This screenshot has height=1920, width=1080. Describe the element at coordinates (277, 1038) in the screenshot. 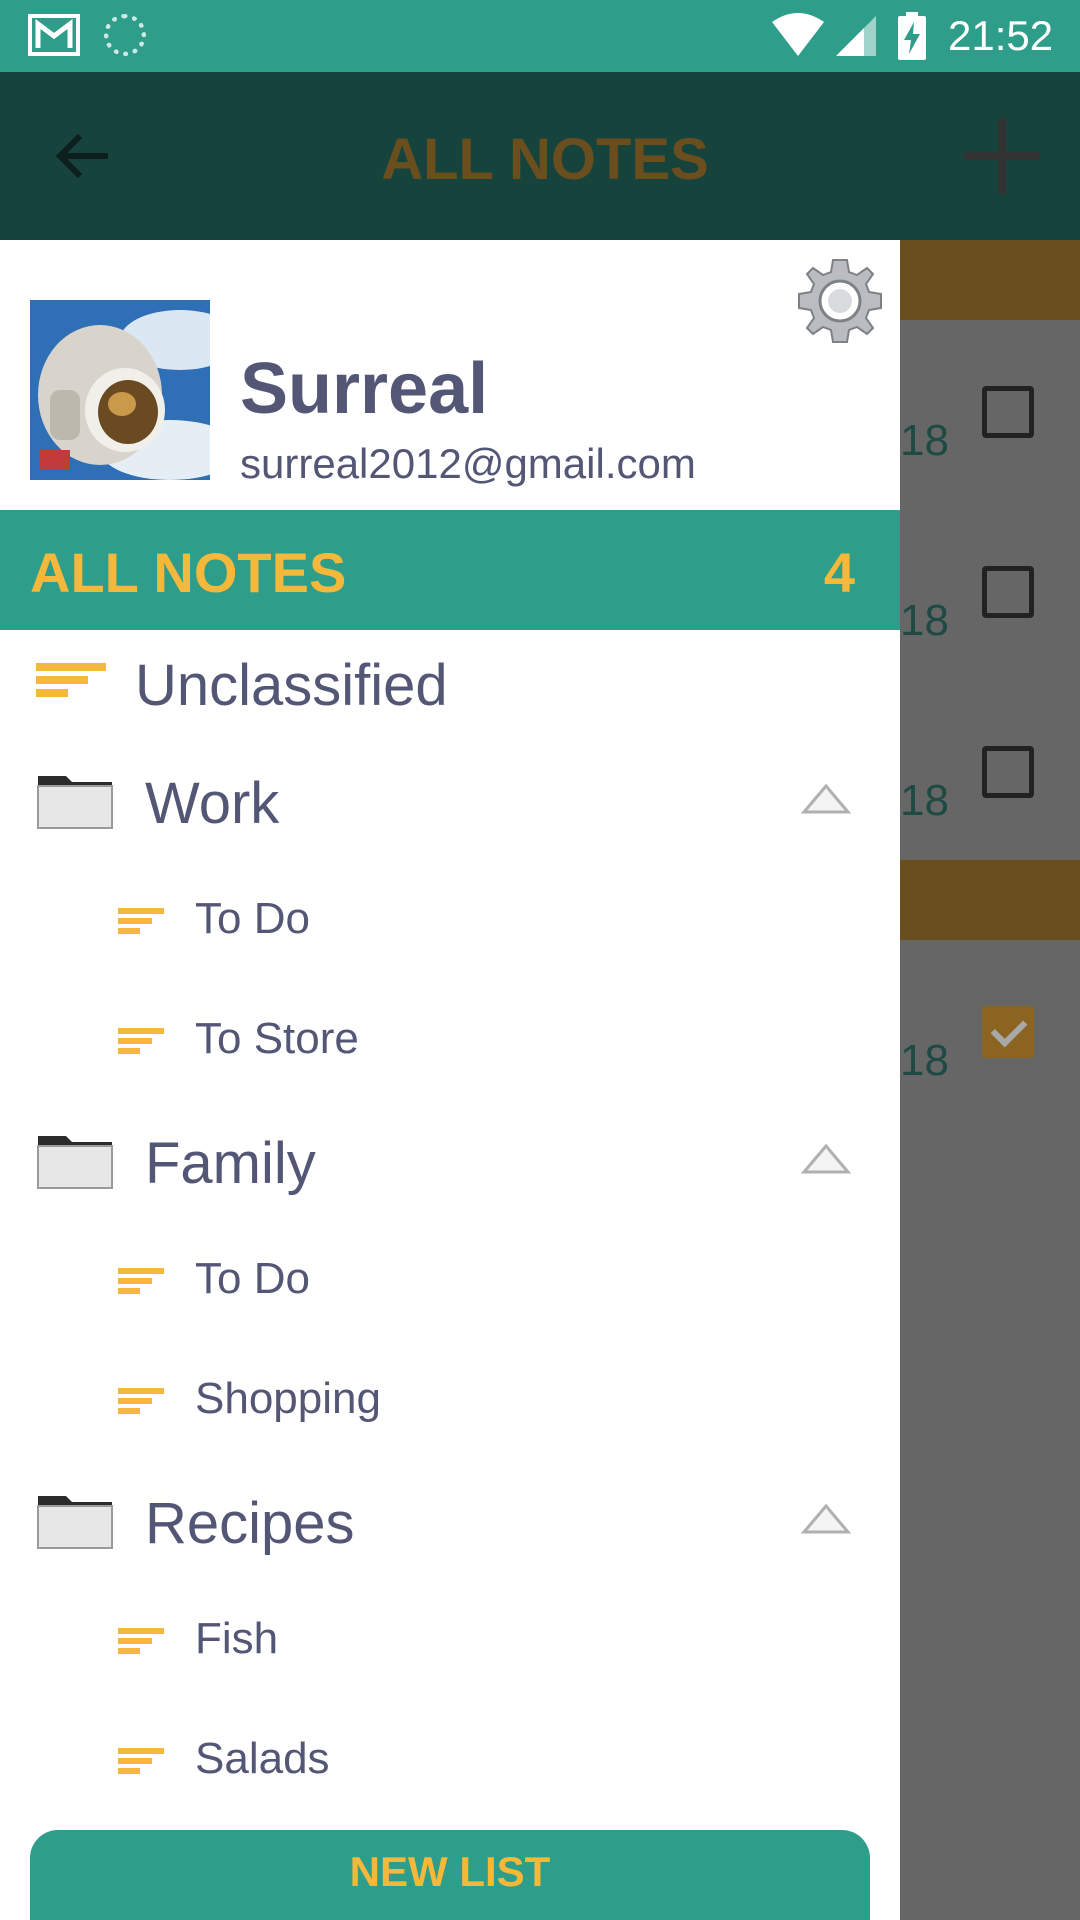

I see `list-label: To Store` at that location.